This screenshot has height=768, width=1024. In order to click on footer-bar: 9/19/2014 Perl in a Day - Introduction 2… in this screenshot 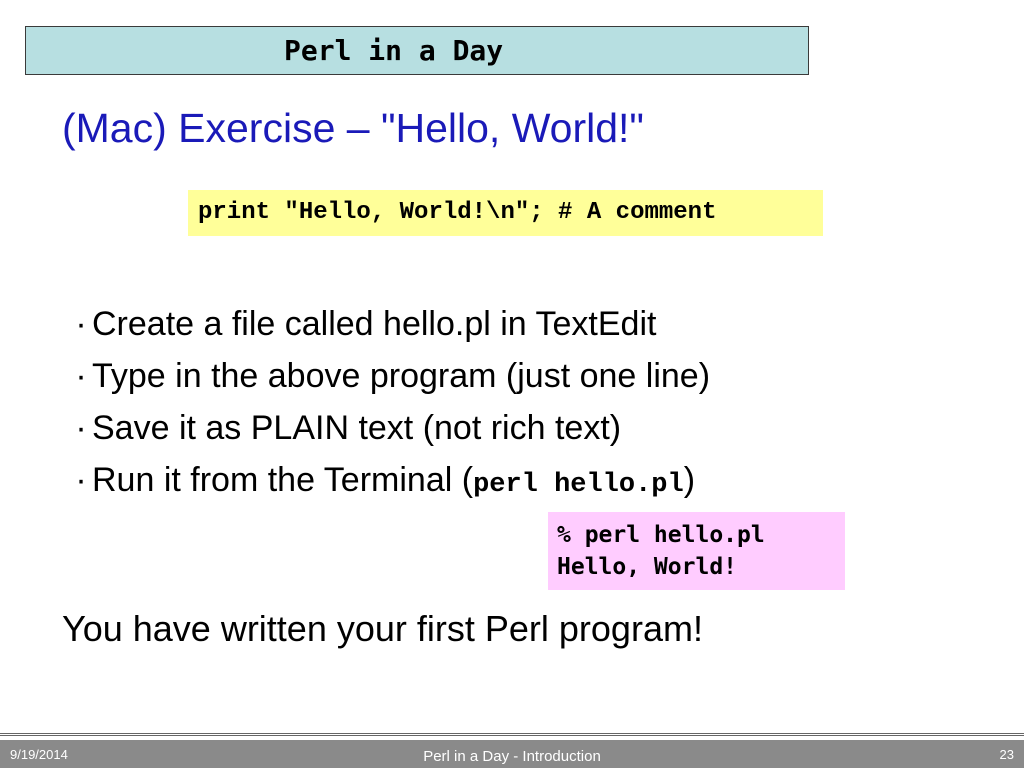, I will do `click(512, 754)`.